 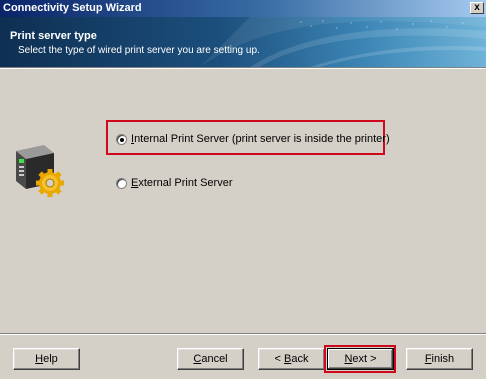 What do you see at coordinates (243, 8) in the screenshot?
I see `title-bar: Connectivity Setup Wizard x` at bounding box center [243, 8].